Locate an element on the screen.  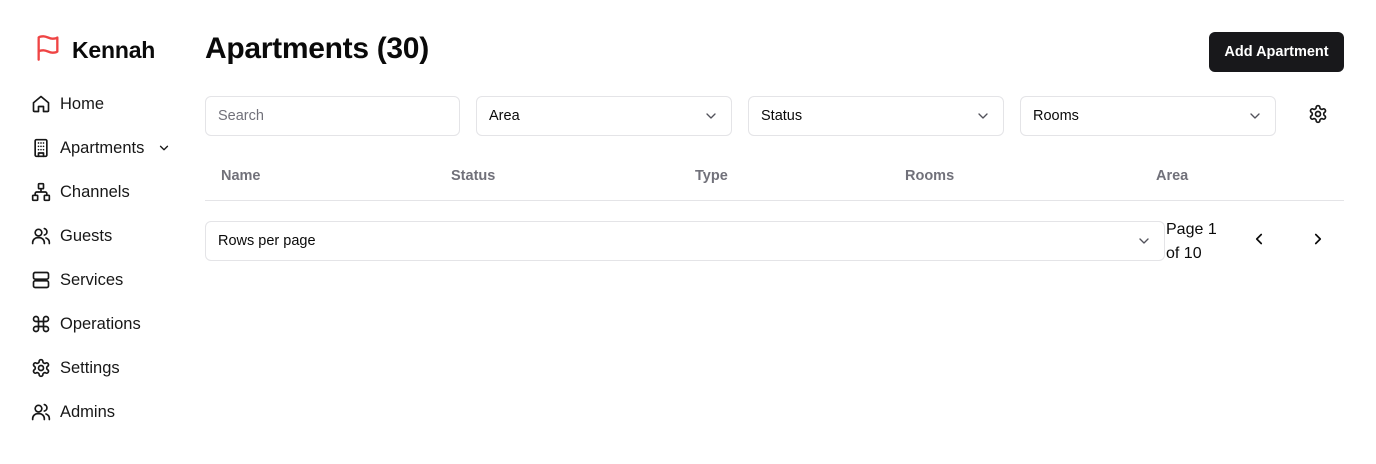
sidebar-item-label: Admins is located at coordinates (88, 411).